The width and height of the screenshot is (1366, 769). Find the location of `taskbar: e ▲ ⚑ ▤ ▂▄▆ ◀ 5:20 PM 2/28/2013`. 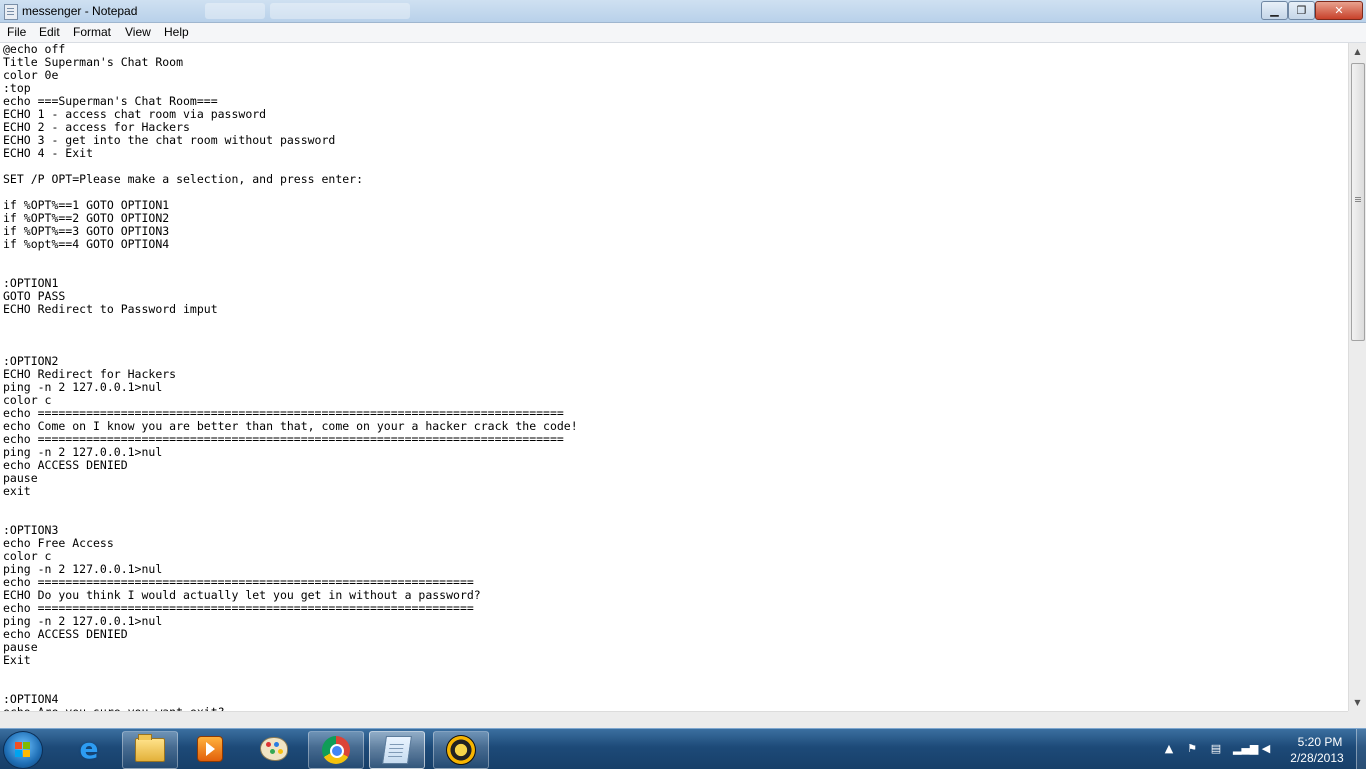

taskbar: e ▲ ⚑ ▤ ▂▄▆ ◀ 5:20 PM 2/28/2013 is located at coordinates (683, 748).